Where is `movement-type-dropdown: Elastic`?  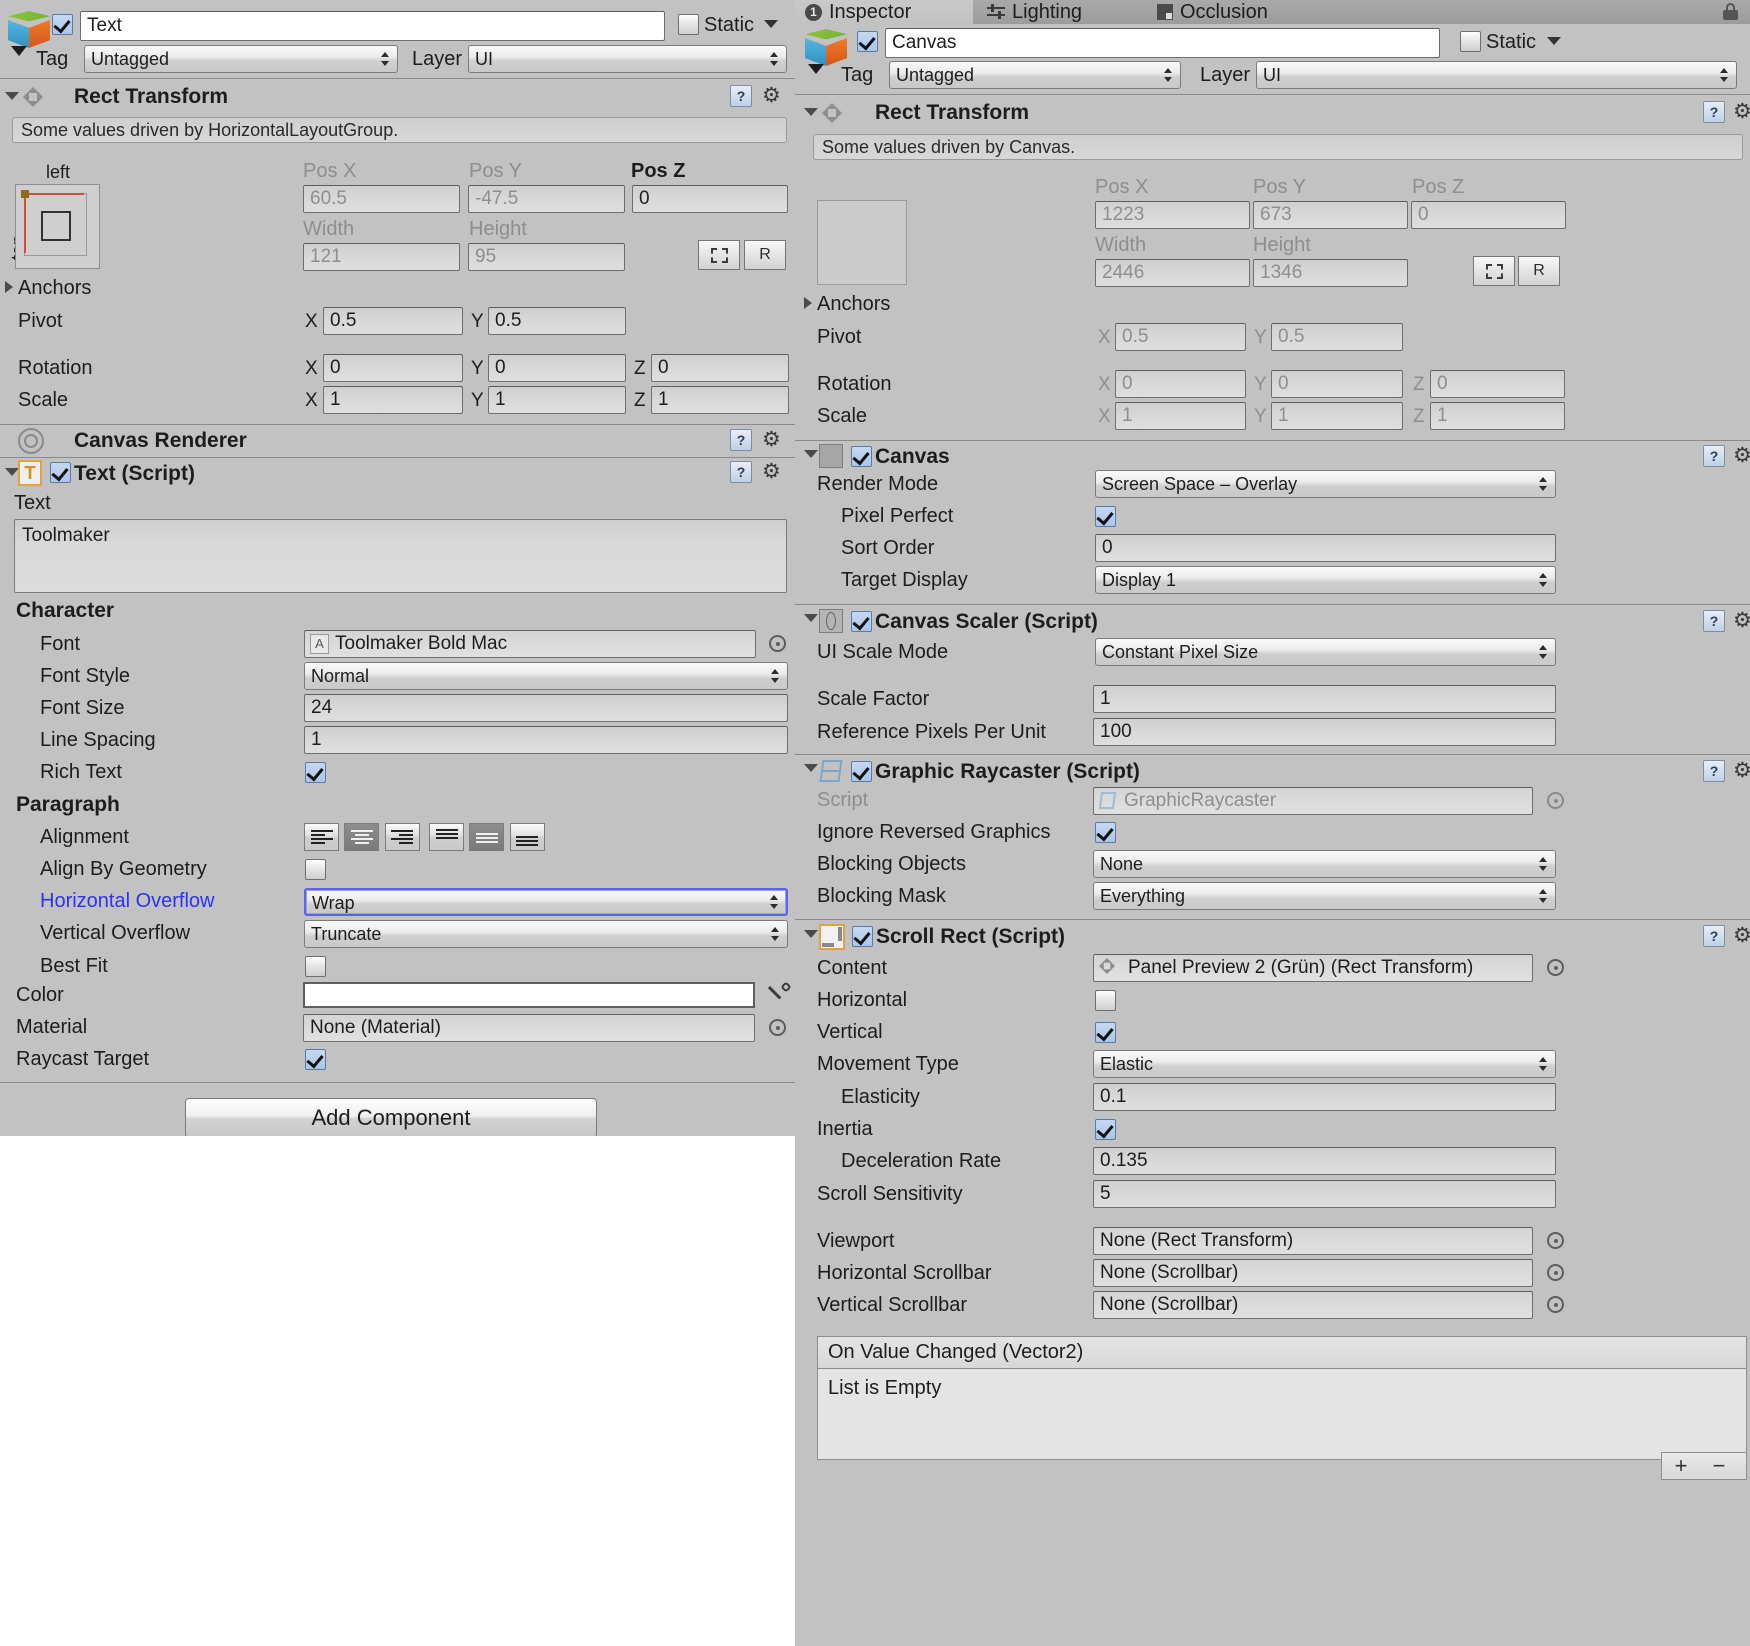 movement-type-dropdown: Elastic is located at coordinates (1324, 1064).